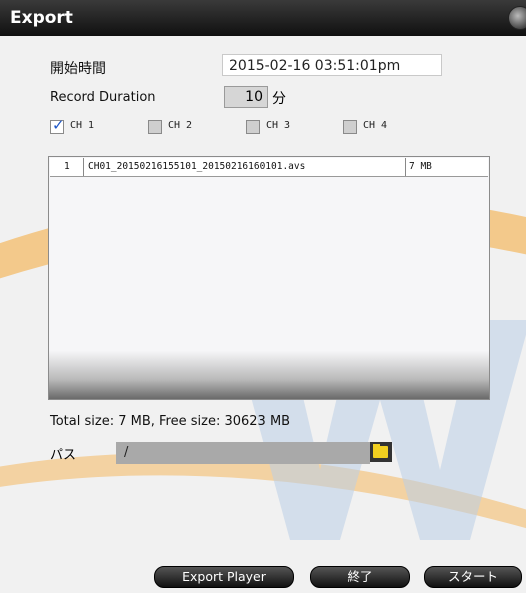 Image resolution: width=526 pixels, height=593 pixels. I want to click on file-size: 7 MB, so click(420, 166).